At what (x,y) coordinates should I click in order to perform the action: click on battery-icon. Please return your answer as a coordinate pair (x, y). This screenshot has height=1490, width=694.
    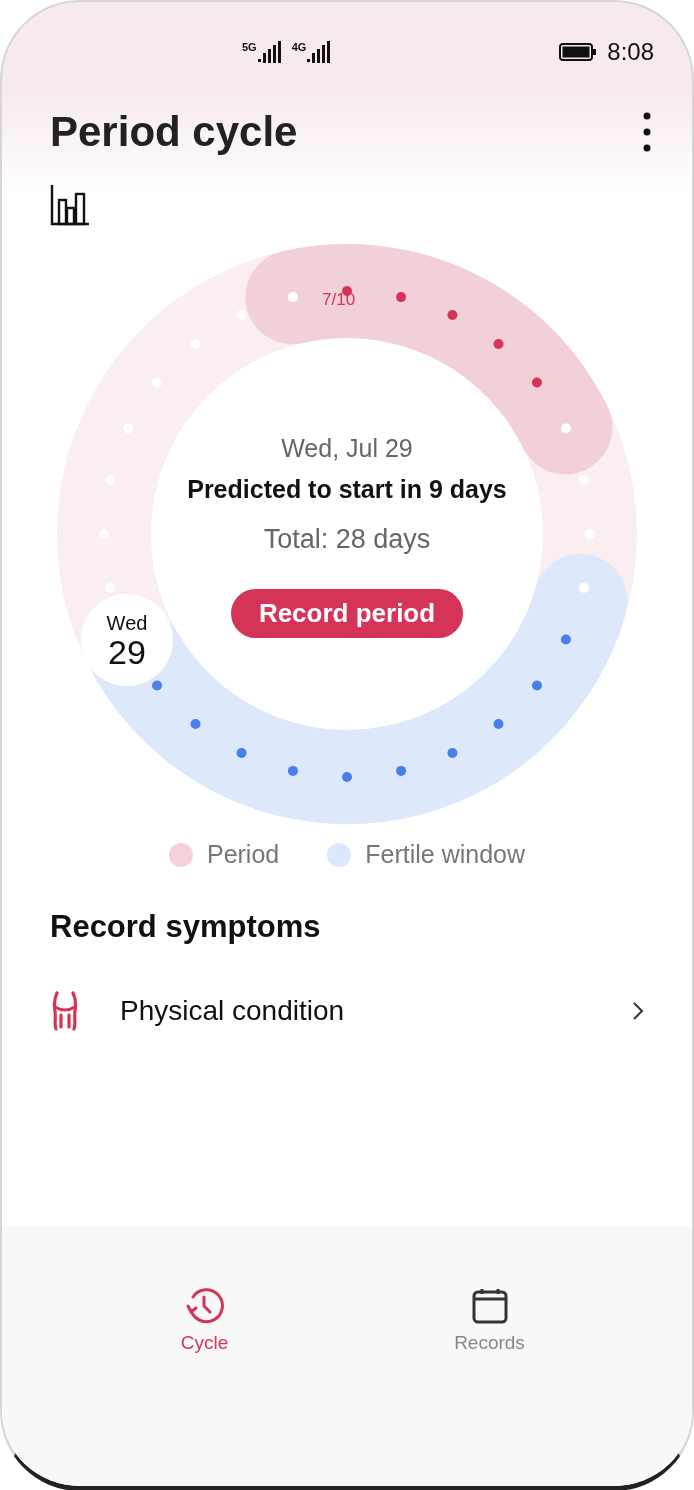
    Looking at the image, I should click on (578, 52).